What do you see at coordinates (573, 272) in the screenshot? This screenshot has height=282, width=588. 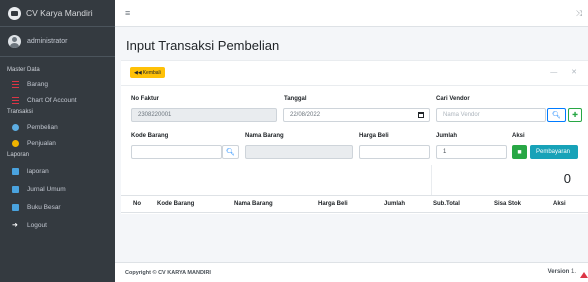 I see `version-value: 1.` at bounding box center [573, 272].